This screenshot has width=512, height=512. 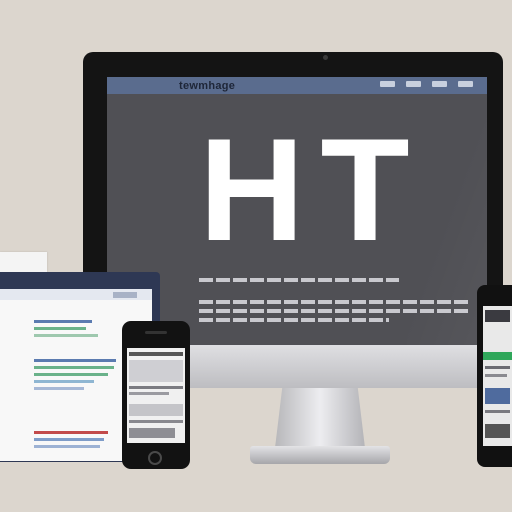 What do you see at coordinates (156, 332) in the screenshot?
I see `speaker-icon` at bounding box center [156, 332].